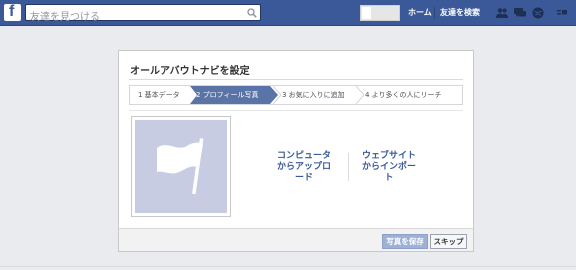  I want to click on import-option-line: からインポー, so click(389, 167).